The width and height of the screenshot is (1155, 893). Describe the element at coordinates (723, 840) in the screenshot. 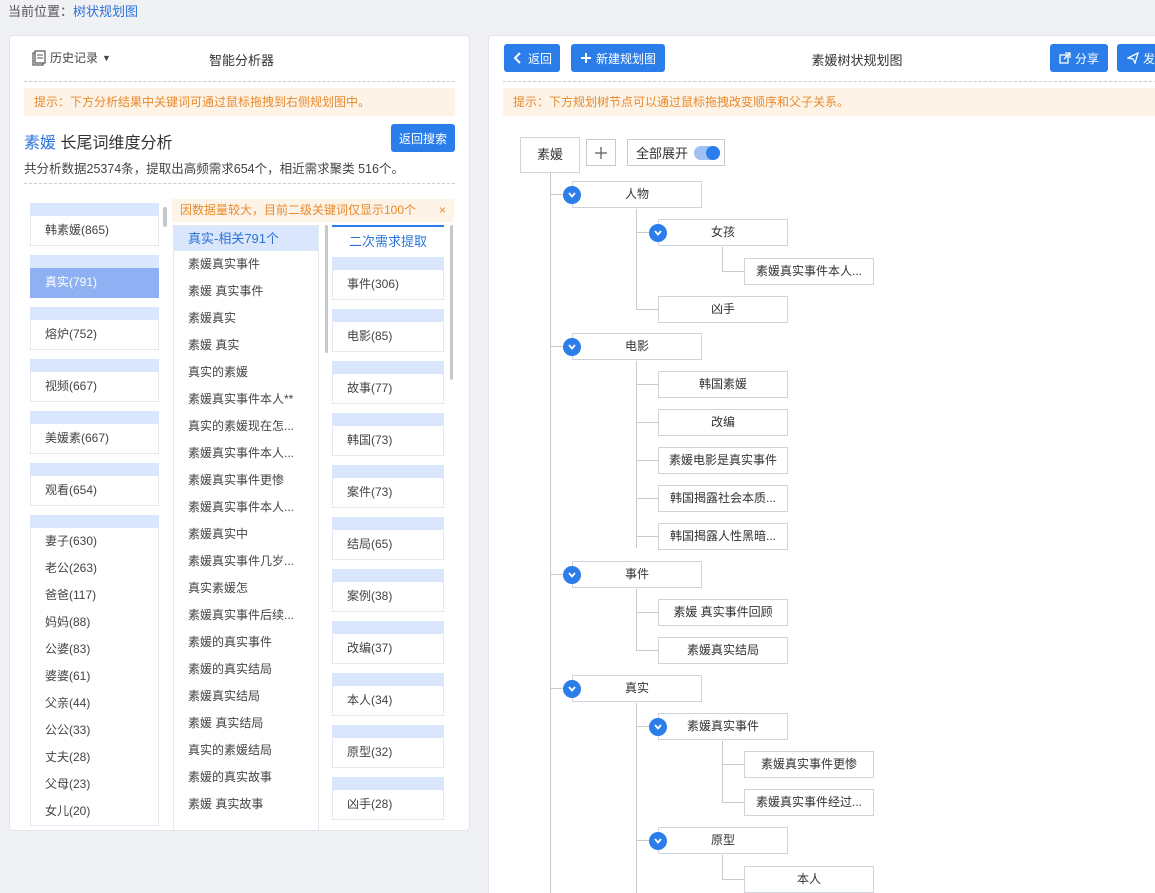

I see `tree-node: 原型` at that location.